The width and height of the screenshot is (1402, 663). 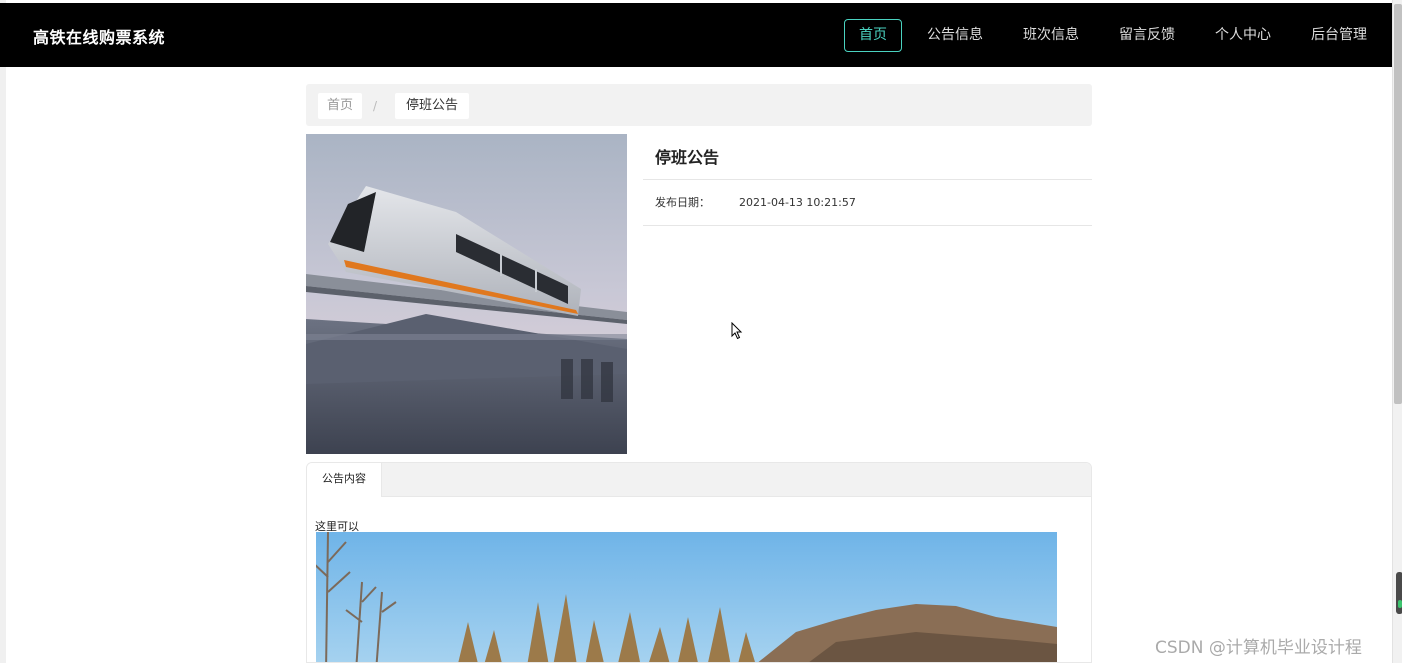 I want to click on notice-info-panel: 停班公告 发布日期： 2021-04-13 10:21:57, so click(x=867, y=180).